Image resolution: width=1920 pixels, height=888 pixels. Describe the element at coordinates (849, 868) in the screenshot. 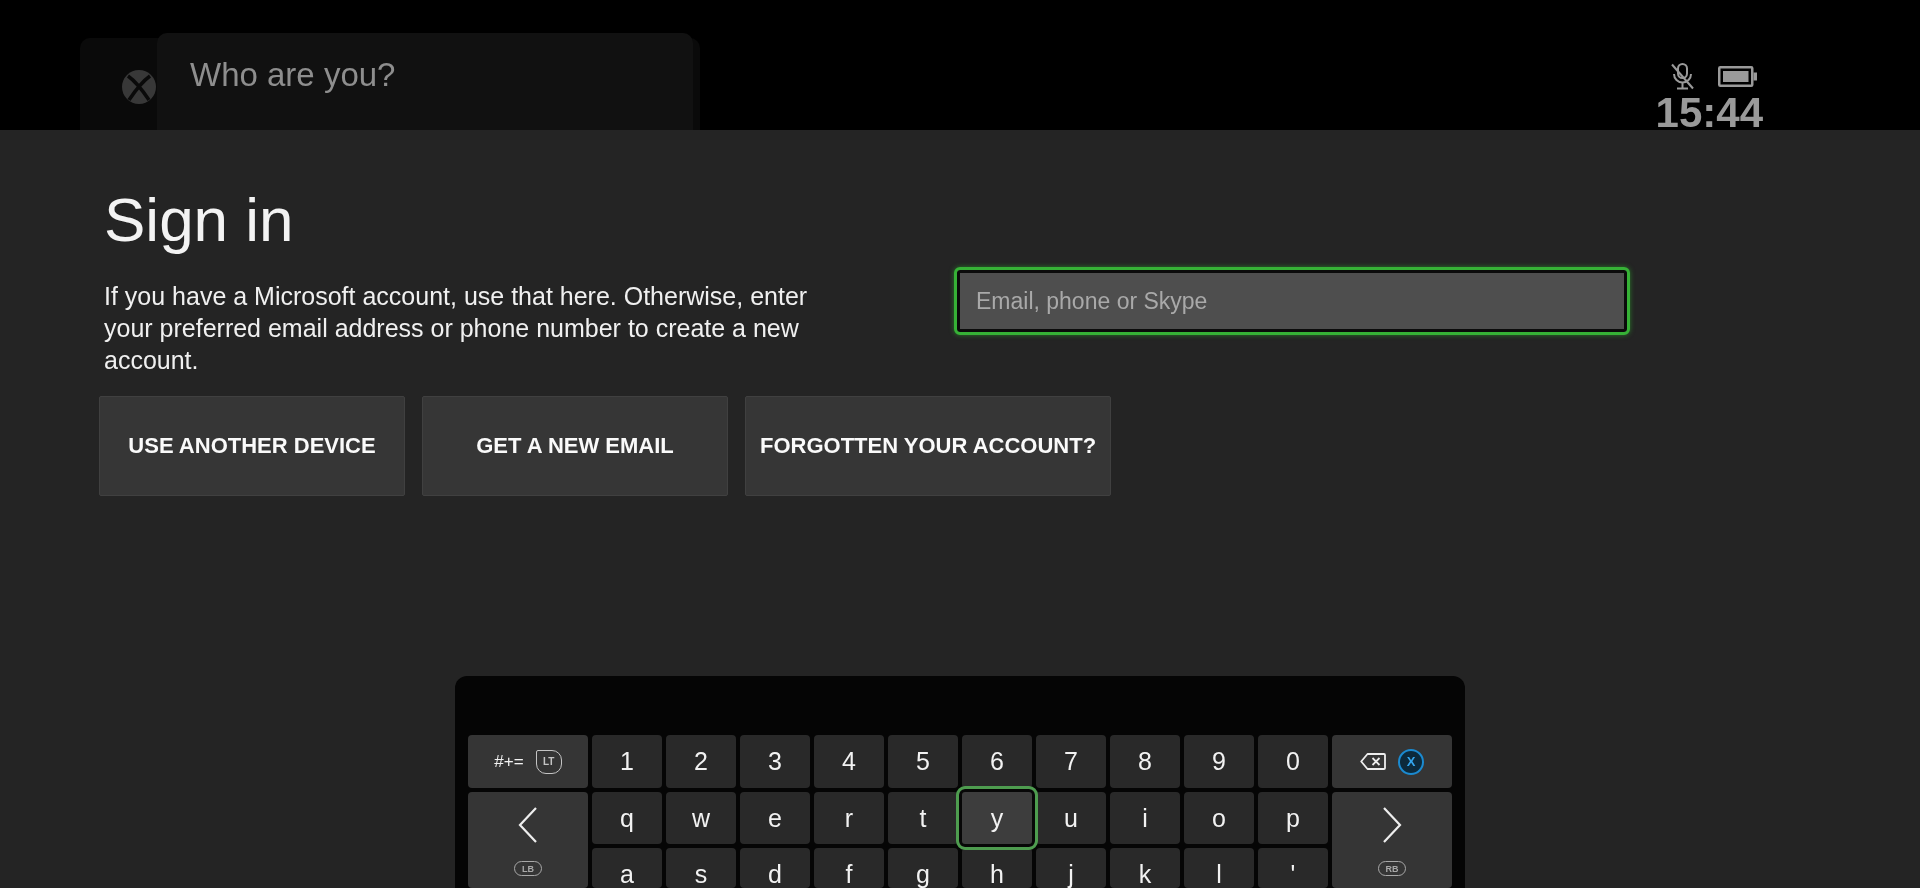

I see `keyboard-key: f` at that location.